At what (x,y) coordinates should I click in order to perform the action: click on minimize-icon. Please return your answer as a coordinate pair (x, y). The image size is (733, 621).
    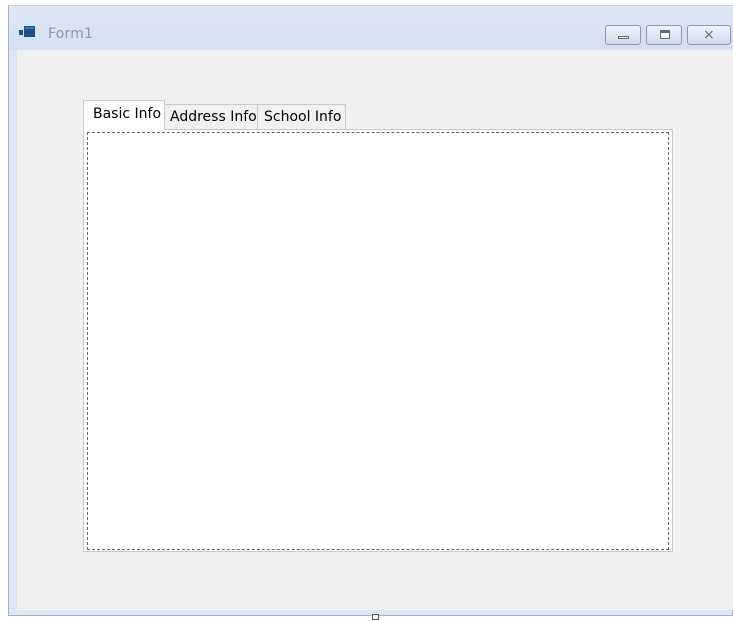
    Looking at the image, I should click on (623, 37).